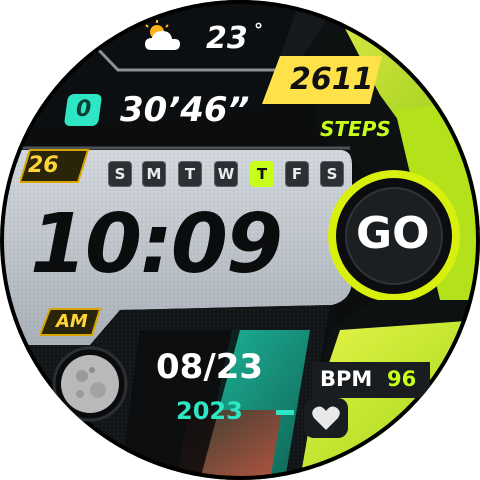 The image size is (480, 480). I want to click on steps-label: STEPS, so click(355, 129).